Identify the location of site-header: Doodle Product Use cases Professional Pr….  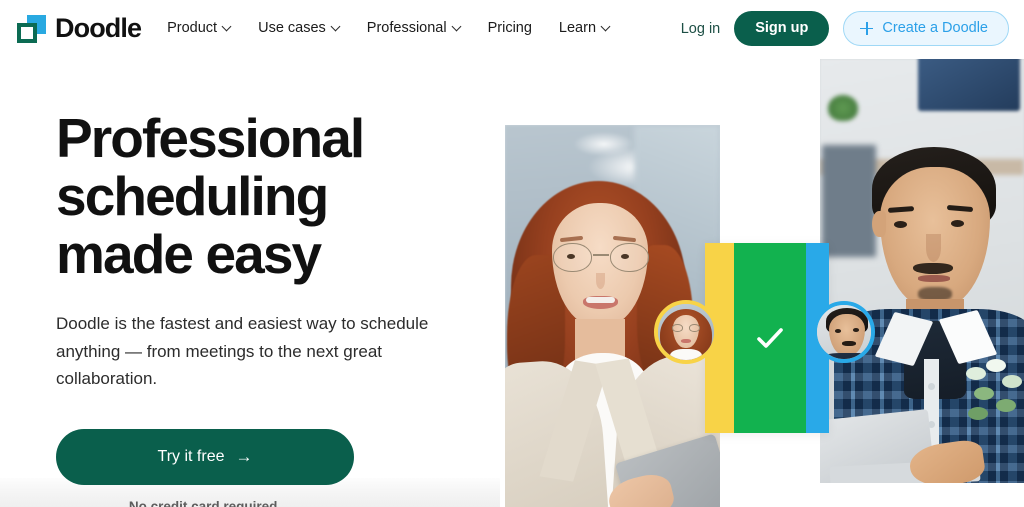
(512, 28).